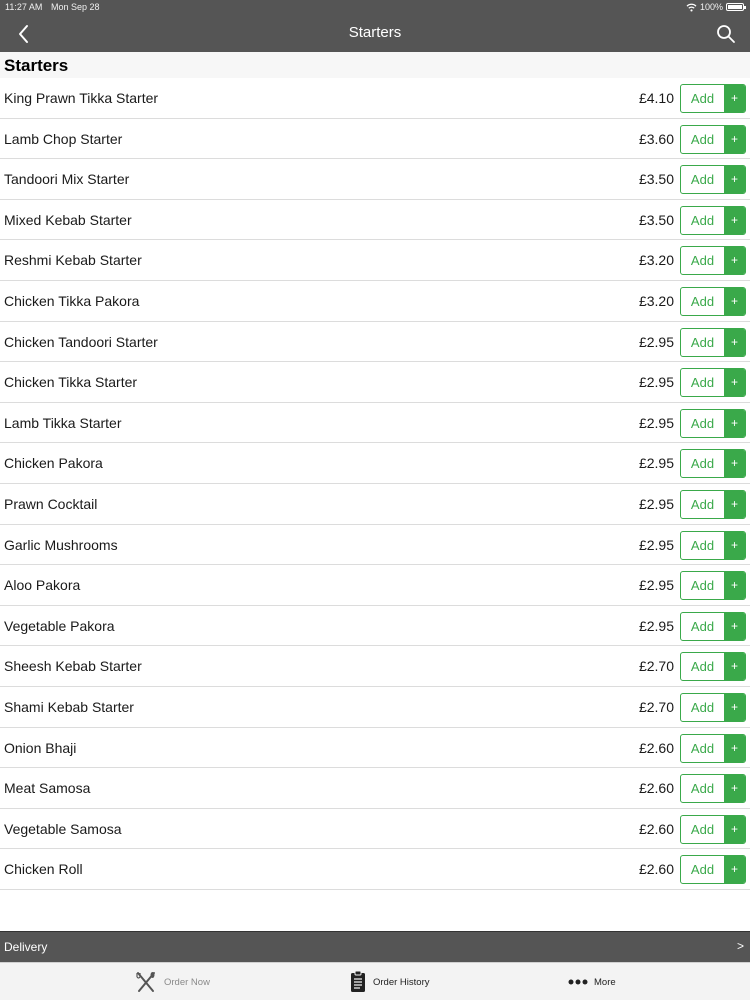  What do you see at coordinates (375, 829) in the screenshot?
I see `menu-item-row: Vegetable Samosa £2.60 Add +` at bounding box center [375, 829].